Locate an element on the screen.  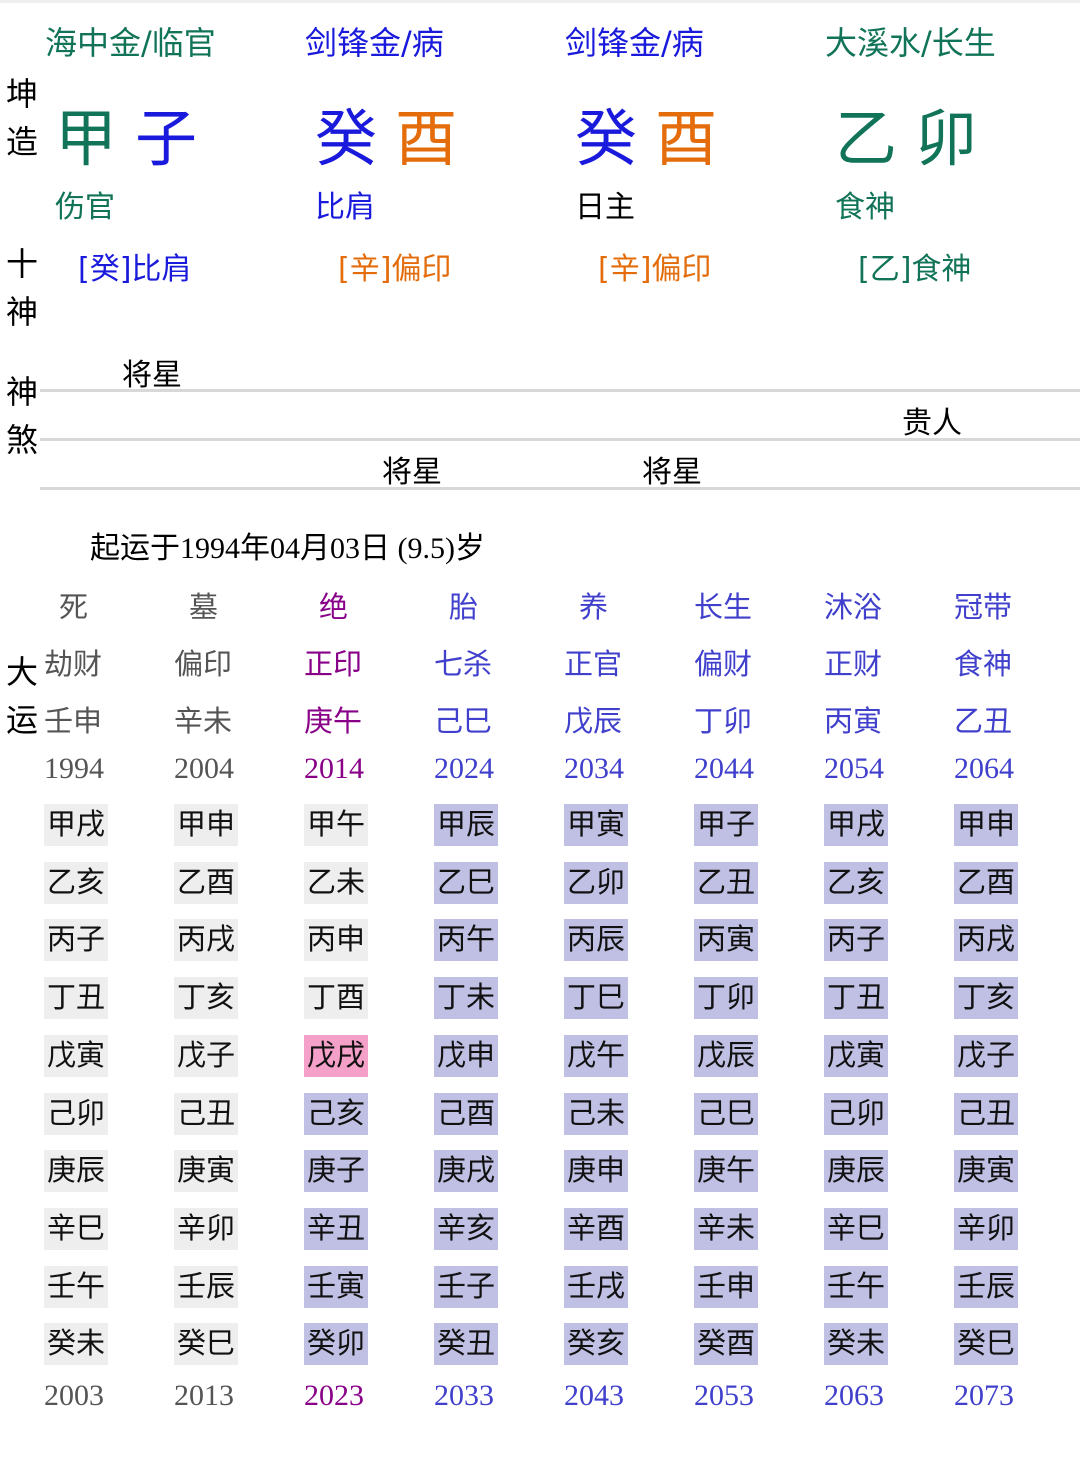
liunian-cell: 丁亥 is located at coordinates (206, 998).